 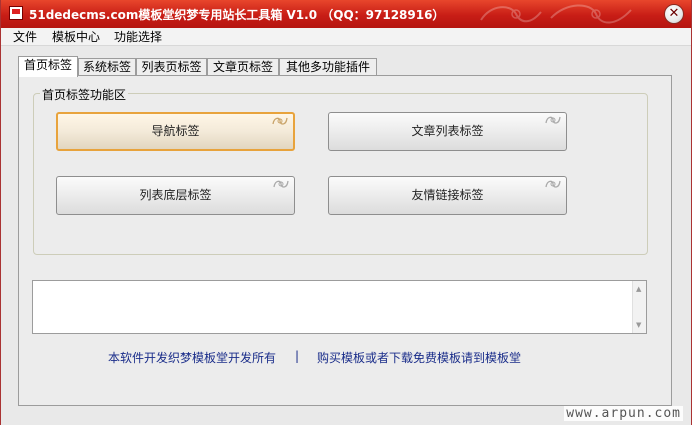 What do you see at coordinates (243, 67) in the screenshot?
I see `tab-article-page: 文章页标签` at bounding box center [243, 67].